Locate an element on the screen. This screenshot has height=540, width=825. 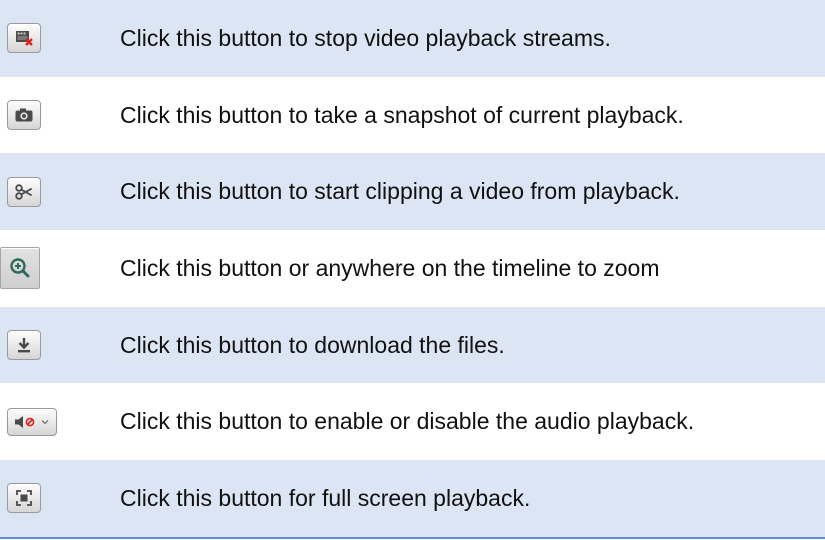
snapshot-button is located at coordinates (24, 115).